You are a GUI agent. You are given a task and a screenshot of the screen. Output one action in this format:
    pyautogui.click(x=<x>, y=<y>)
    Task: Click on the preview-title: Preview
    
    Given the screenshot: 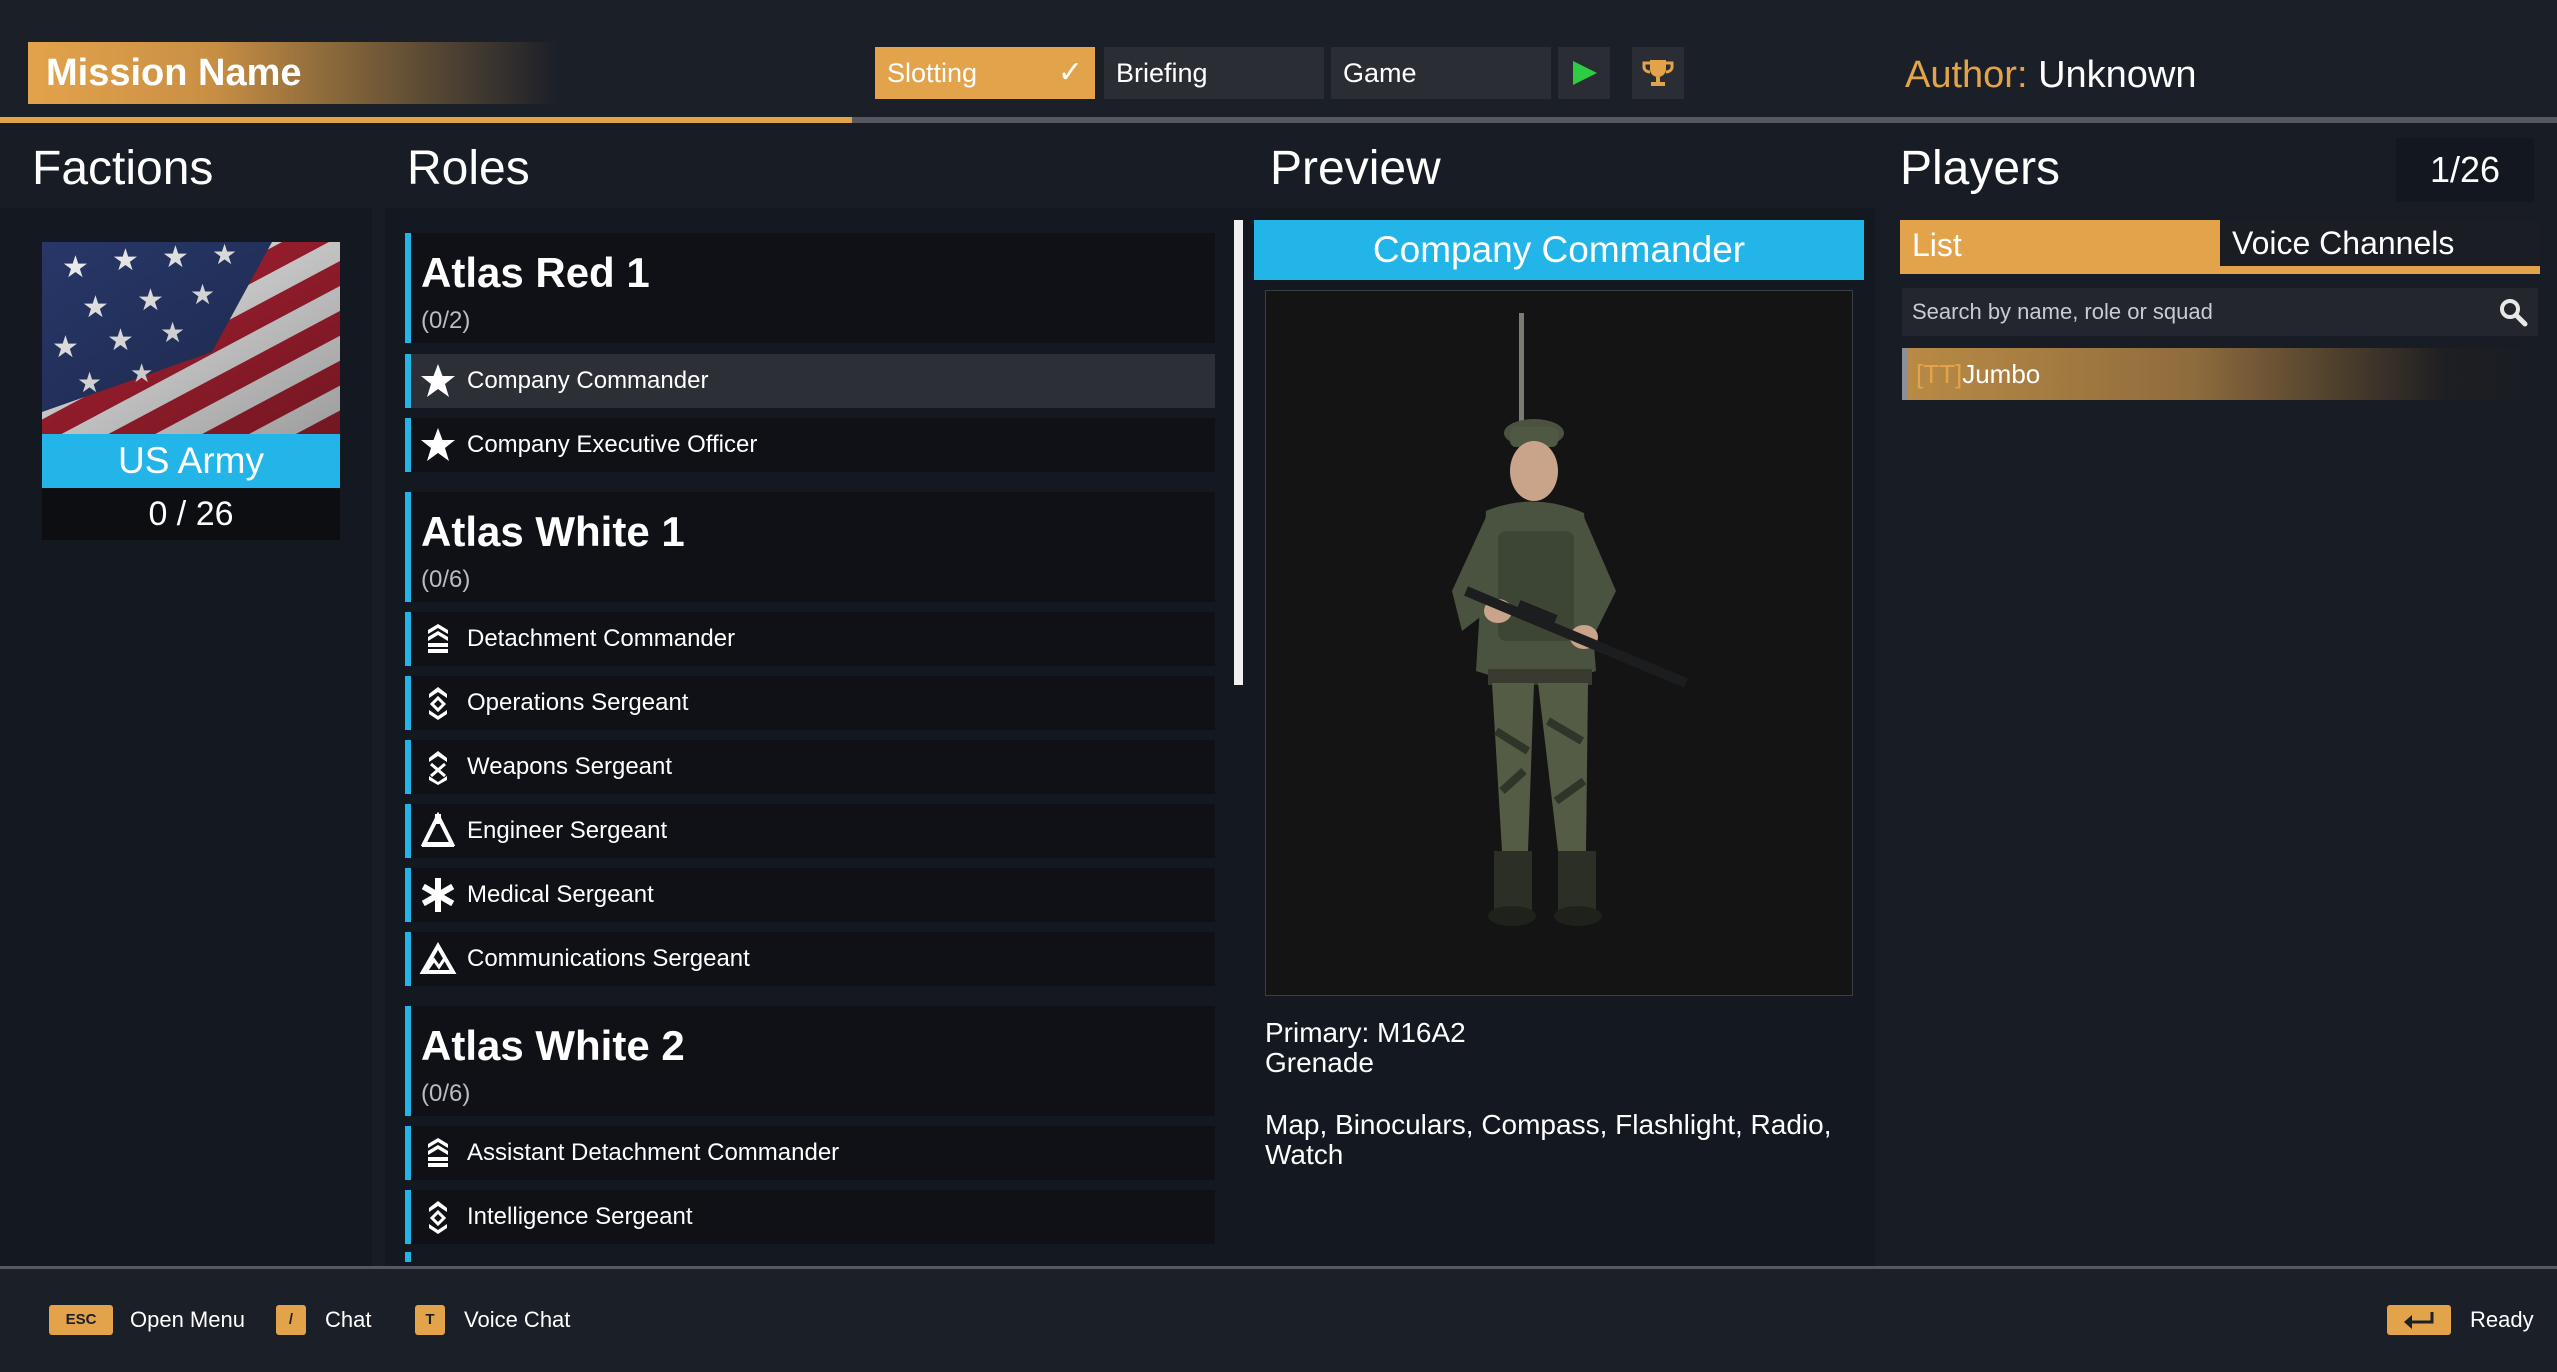 What is the action you would take?
    pyautogui.click(x=1355, y=168)
    